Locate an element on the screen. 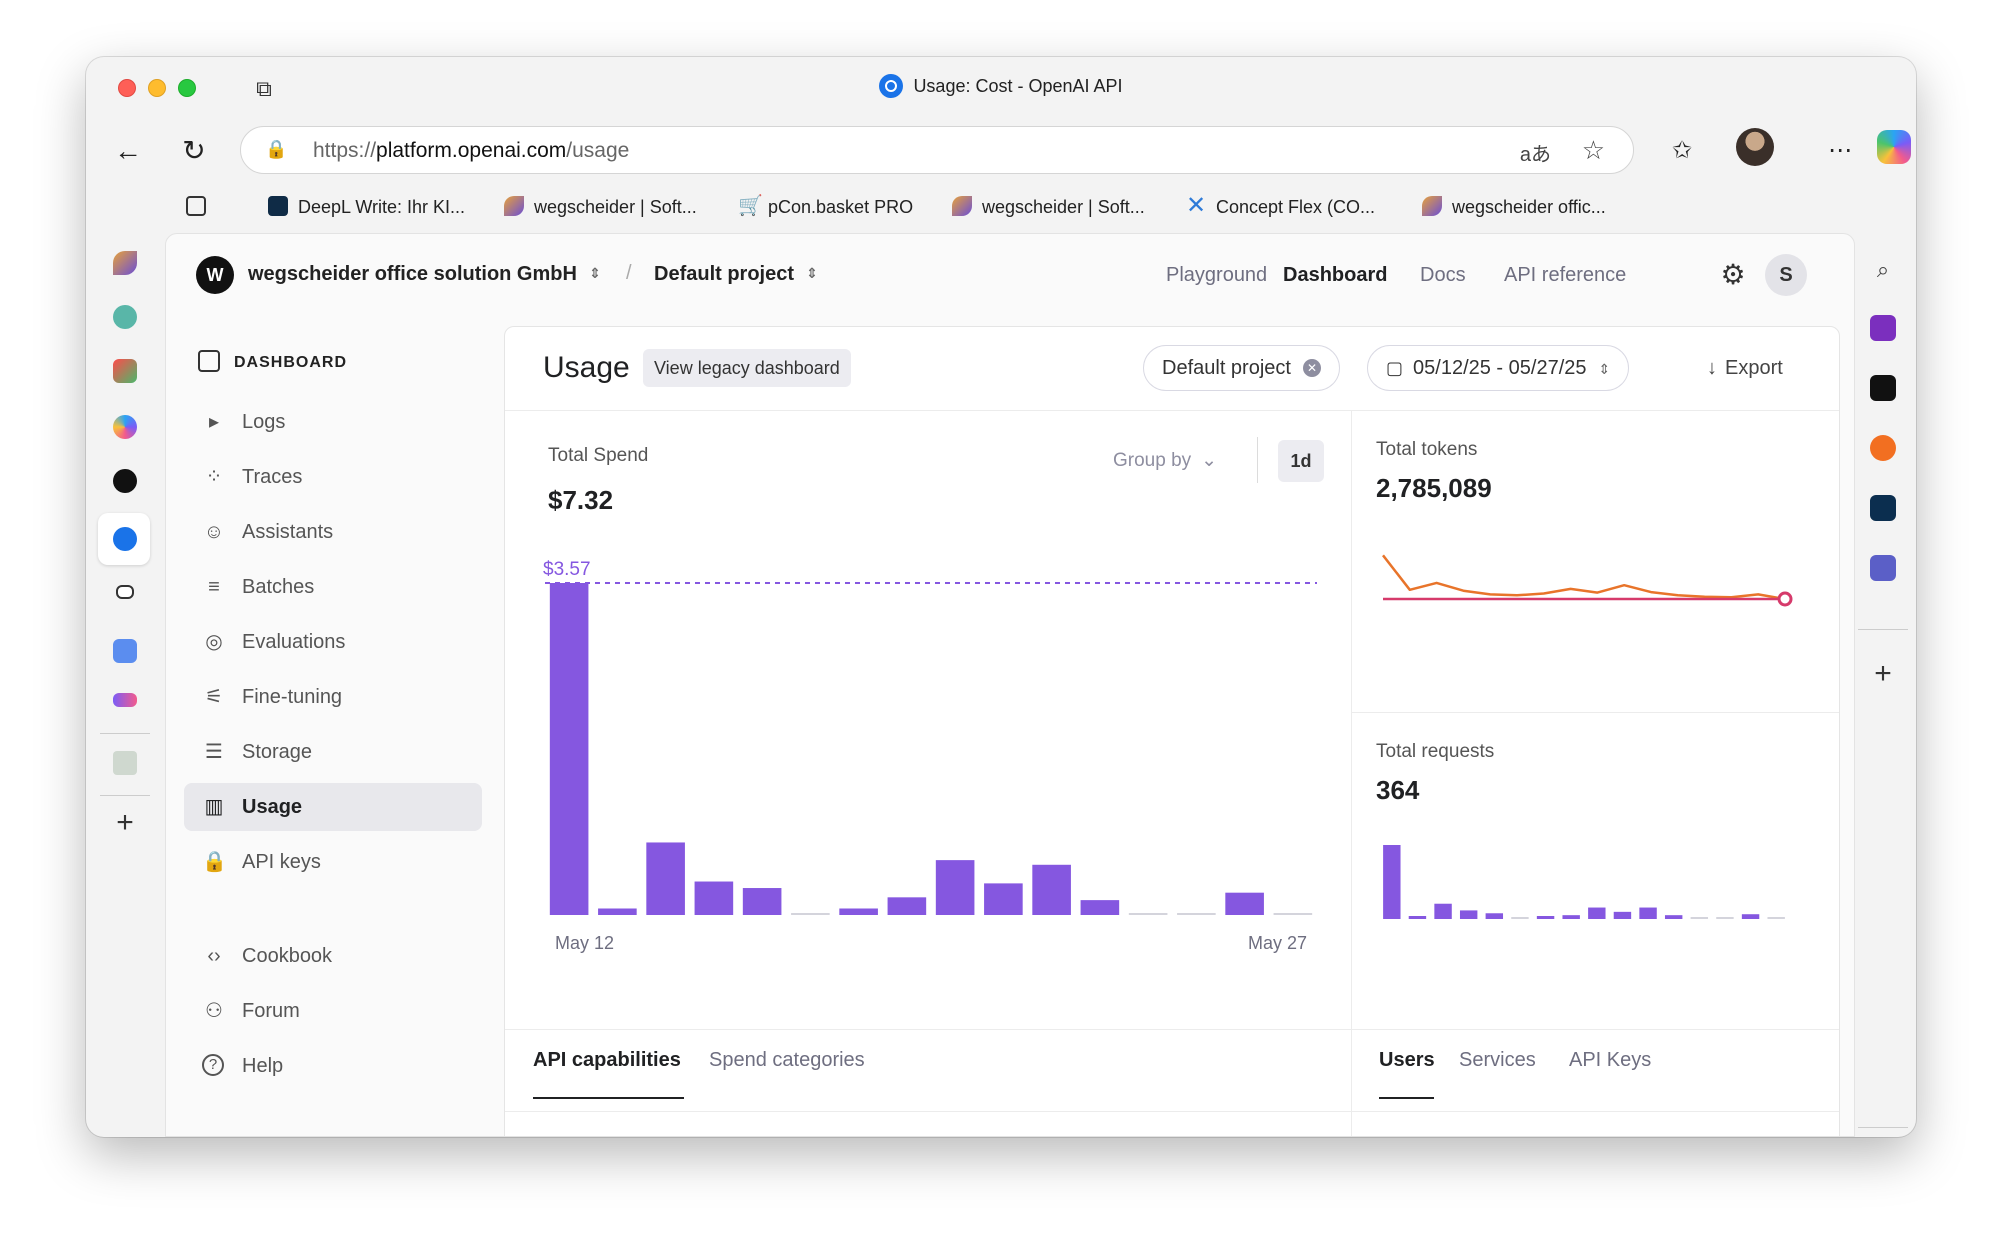 The width and height of the screenshot is (2000, 1250). view-legacy-dashboard-button: View legacy dashboard is located at coordinates (747, 368).